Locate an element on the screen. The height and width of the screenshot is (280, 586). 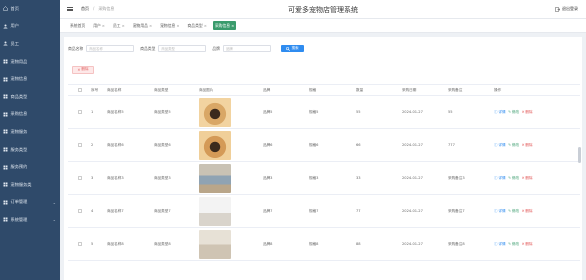
cell-spec: 规格6 is located at coordinates (314, 144).